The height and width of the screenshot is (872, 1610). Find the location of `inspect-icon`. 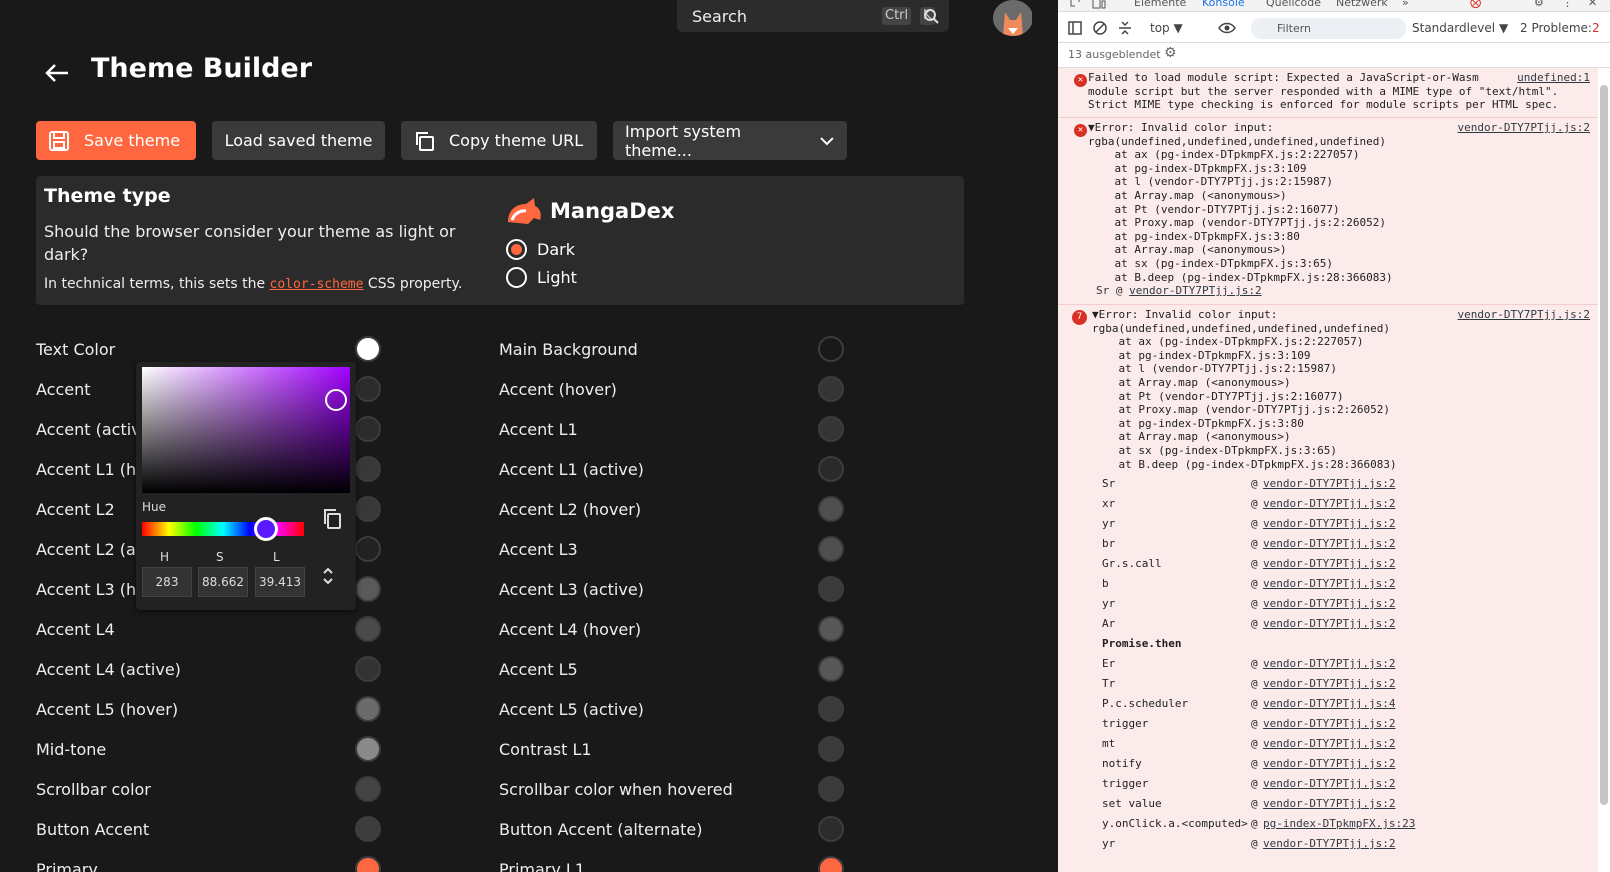

inspect-icon is located at coordinates (1076, 4).